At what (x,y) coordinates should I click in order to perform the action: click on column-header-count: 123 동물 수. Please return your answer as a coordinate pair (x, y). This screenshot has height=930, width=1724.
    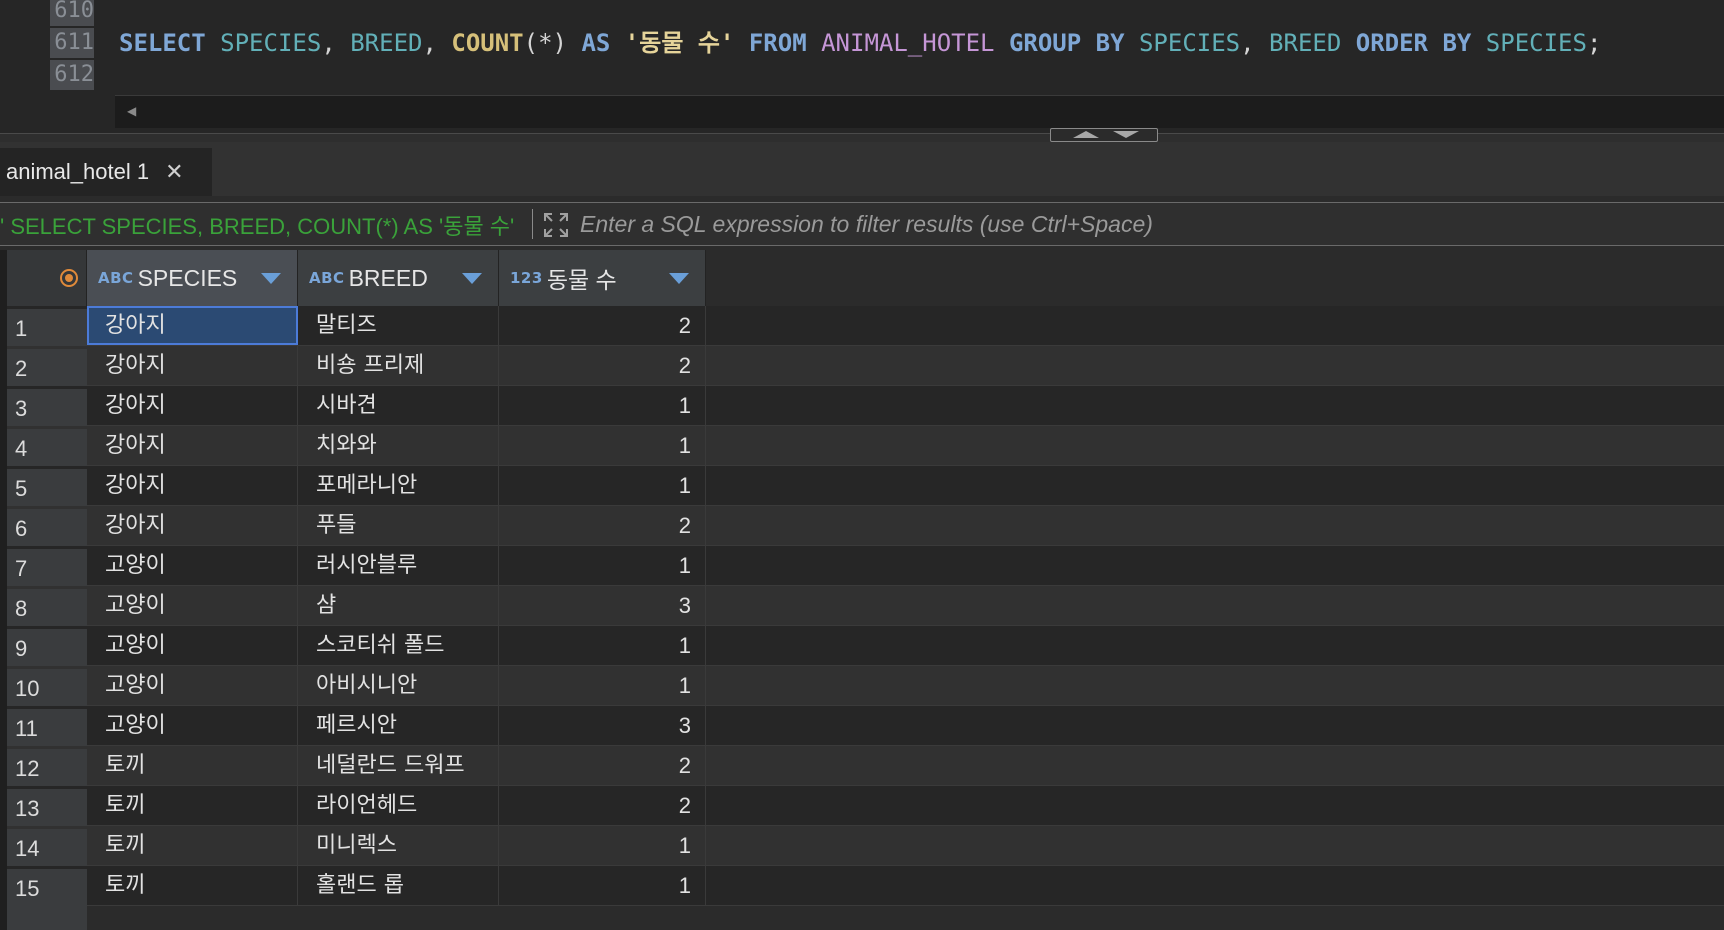
    Looking at the image, I should click on (602, 278).